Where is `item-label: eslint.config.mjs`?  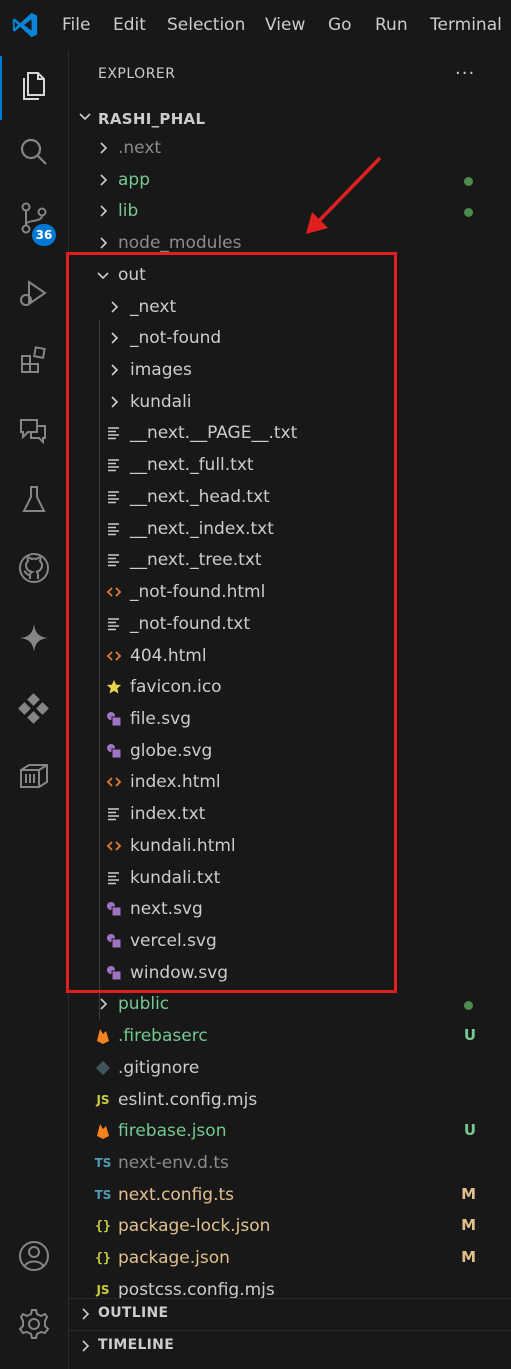 item-label: eslint.config.mjs is located at coordinates (188, 1099).